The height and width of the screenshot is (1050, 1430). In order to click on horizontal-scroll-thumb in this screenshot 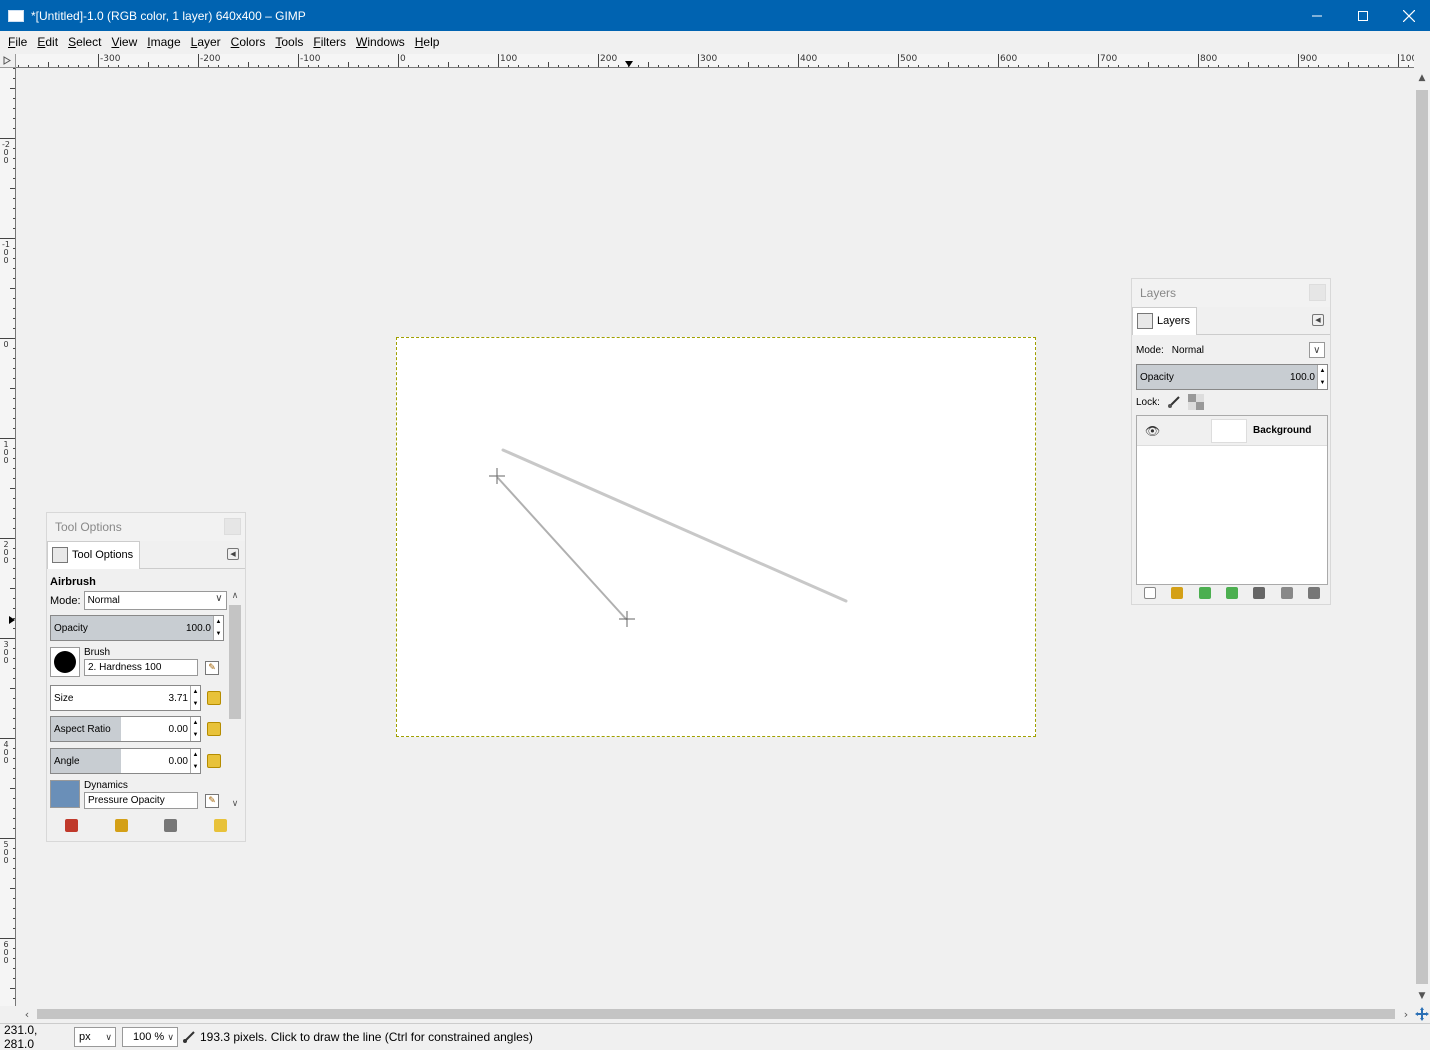, I will do `click(716, 1014)`.